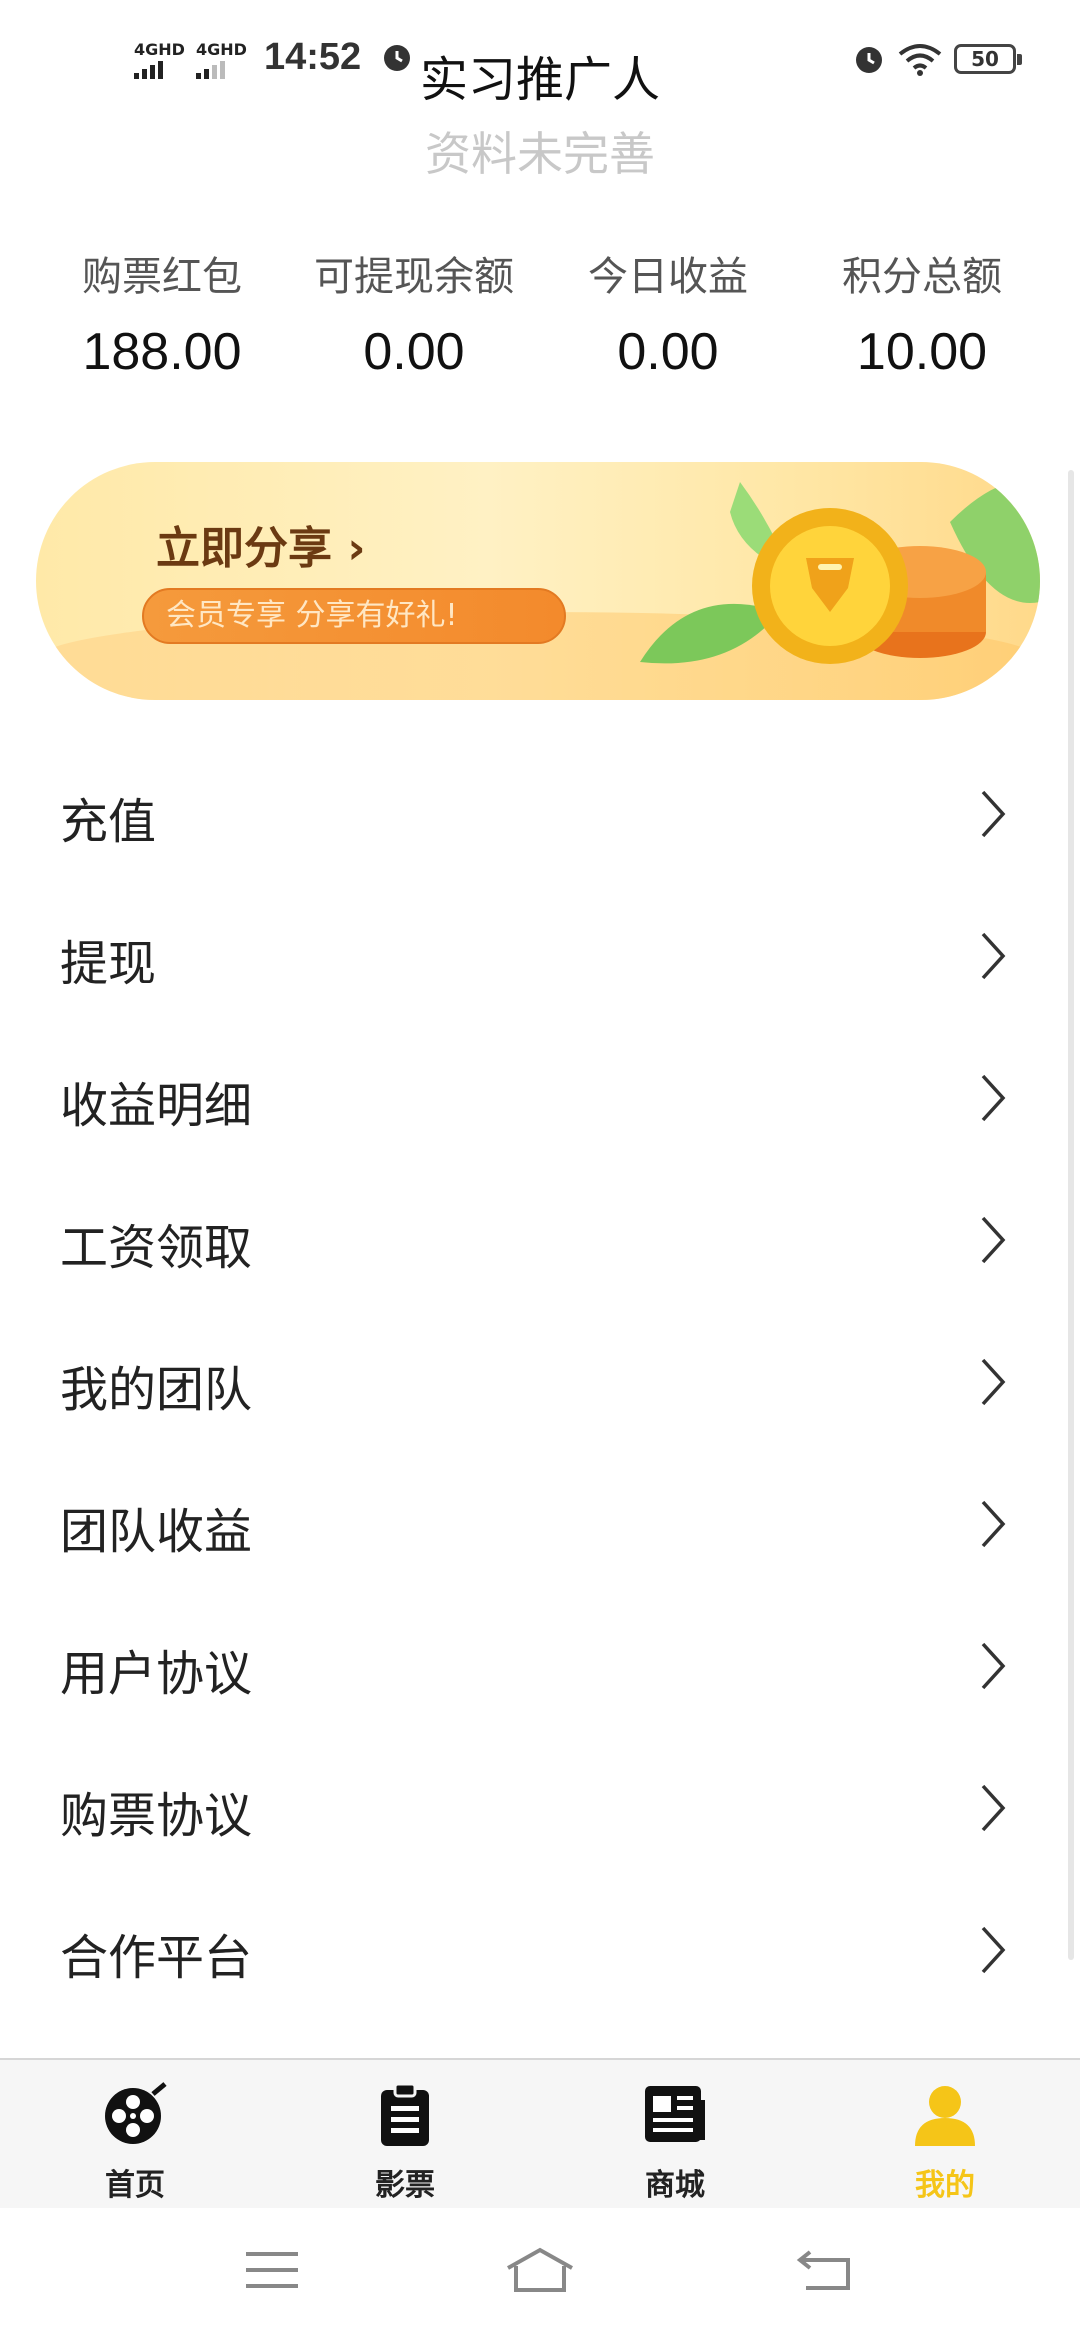 The width and height of the screenshot is (1080, 2340). I want to click on stat-today-earnings: 今日收益 0.00, so click(668, 315).